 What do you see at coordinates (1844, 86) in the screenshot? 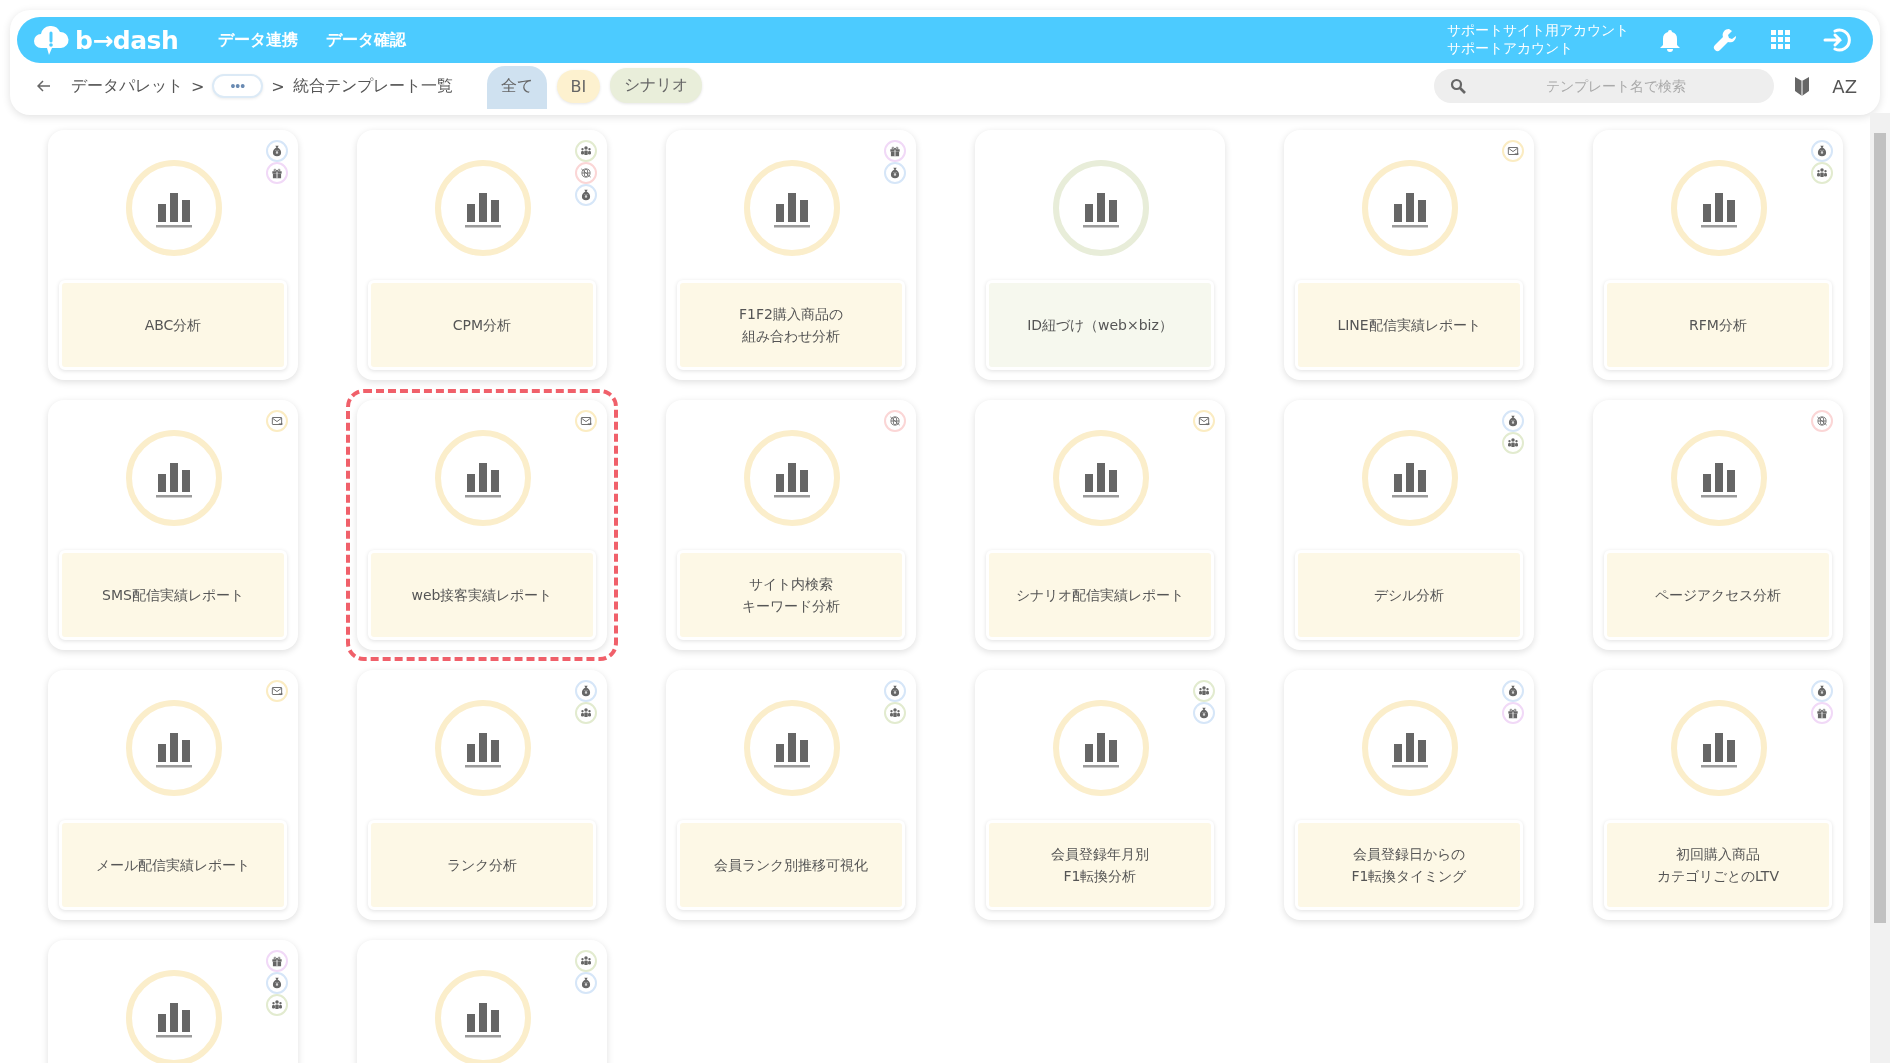
I see `sort-button: AZ` at bounding box center [1844, 86].